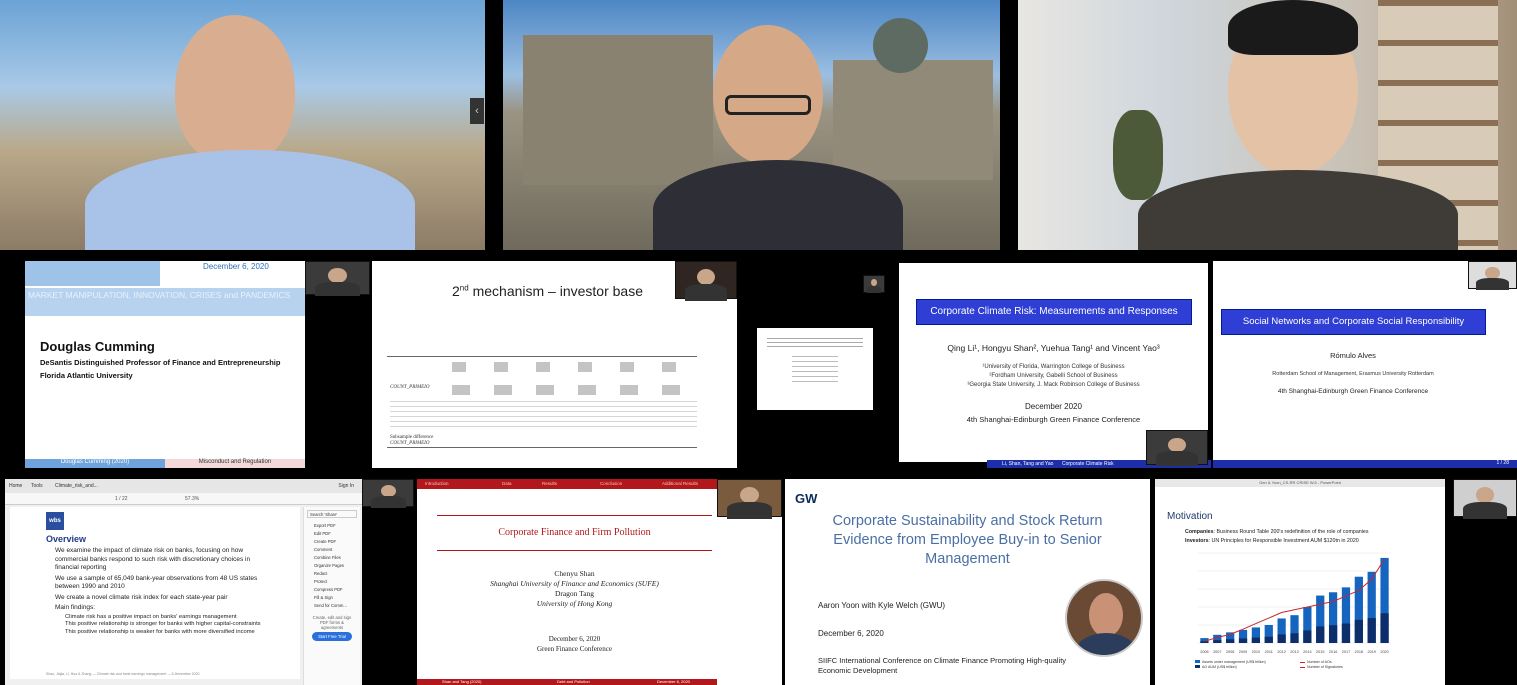 This screenshot has height=685, width=1517. What do you see at coordinates (574, 573) in the screenshot?
I see `author-1: Chenyu Shan` at bounding box center [574, 573].